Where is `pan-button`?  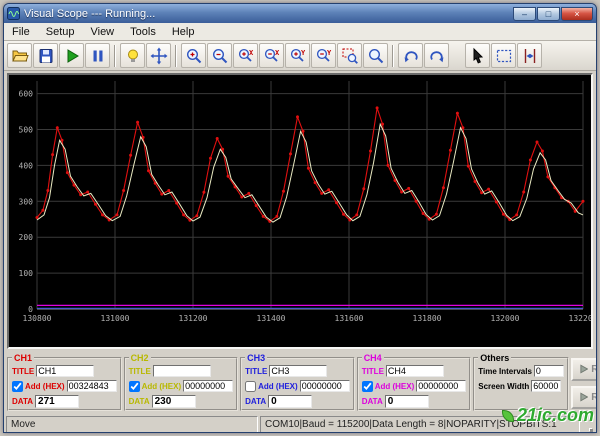 pan-button is located at coordinates (158, 55).